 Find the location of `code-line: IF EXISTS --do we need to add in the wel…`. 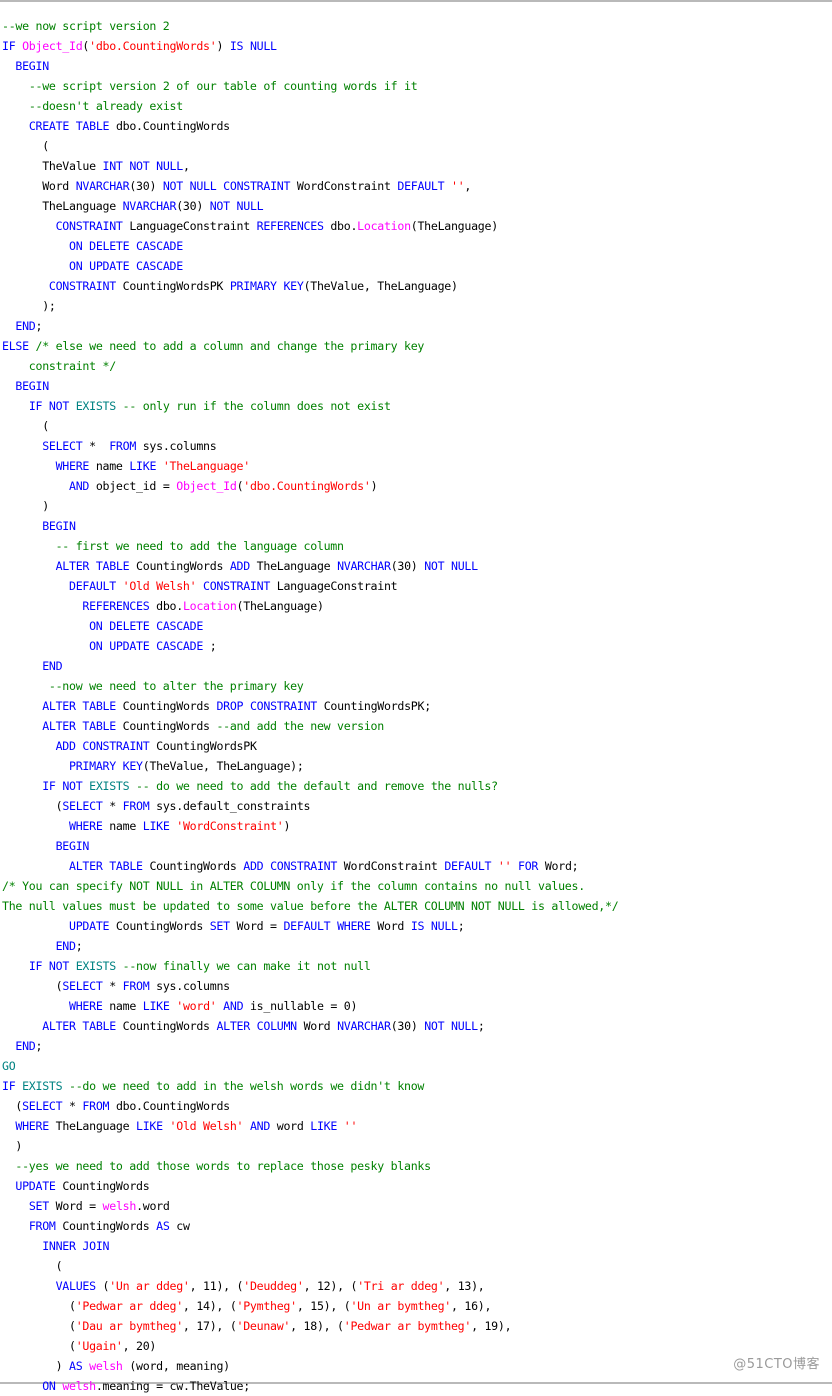

code-line: IF EXISTS --do we need to add in the wel… is located at coordinates (213, 1085).